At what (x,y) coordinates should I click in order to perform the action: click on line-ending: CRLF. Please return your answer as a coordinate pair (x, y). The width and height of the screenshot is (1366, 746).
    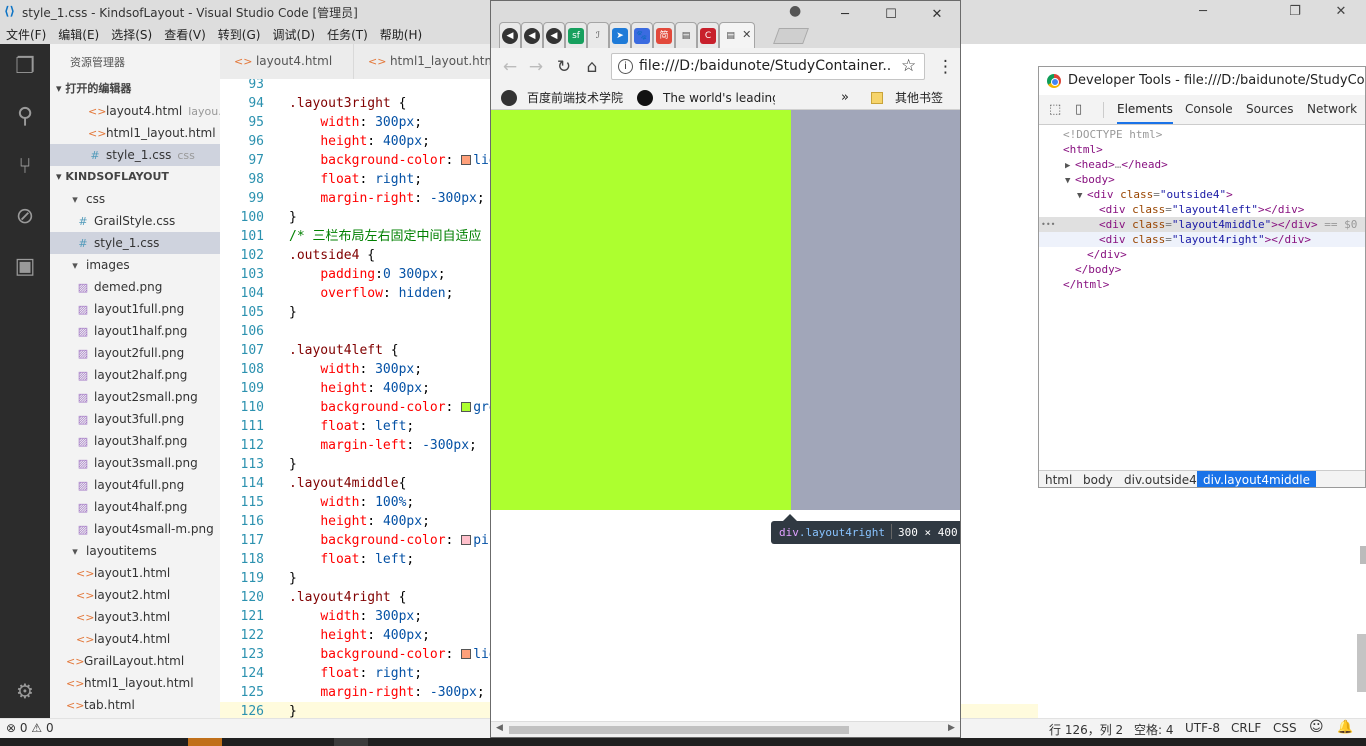
    Looking at the image, I should click on (1246, 728).